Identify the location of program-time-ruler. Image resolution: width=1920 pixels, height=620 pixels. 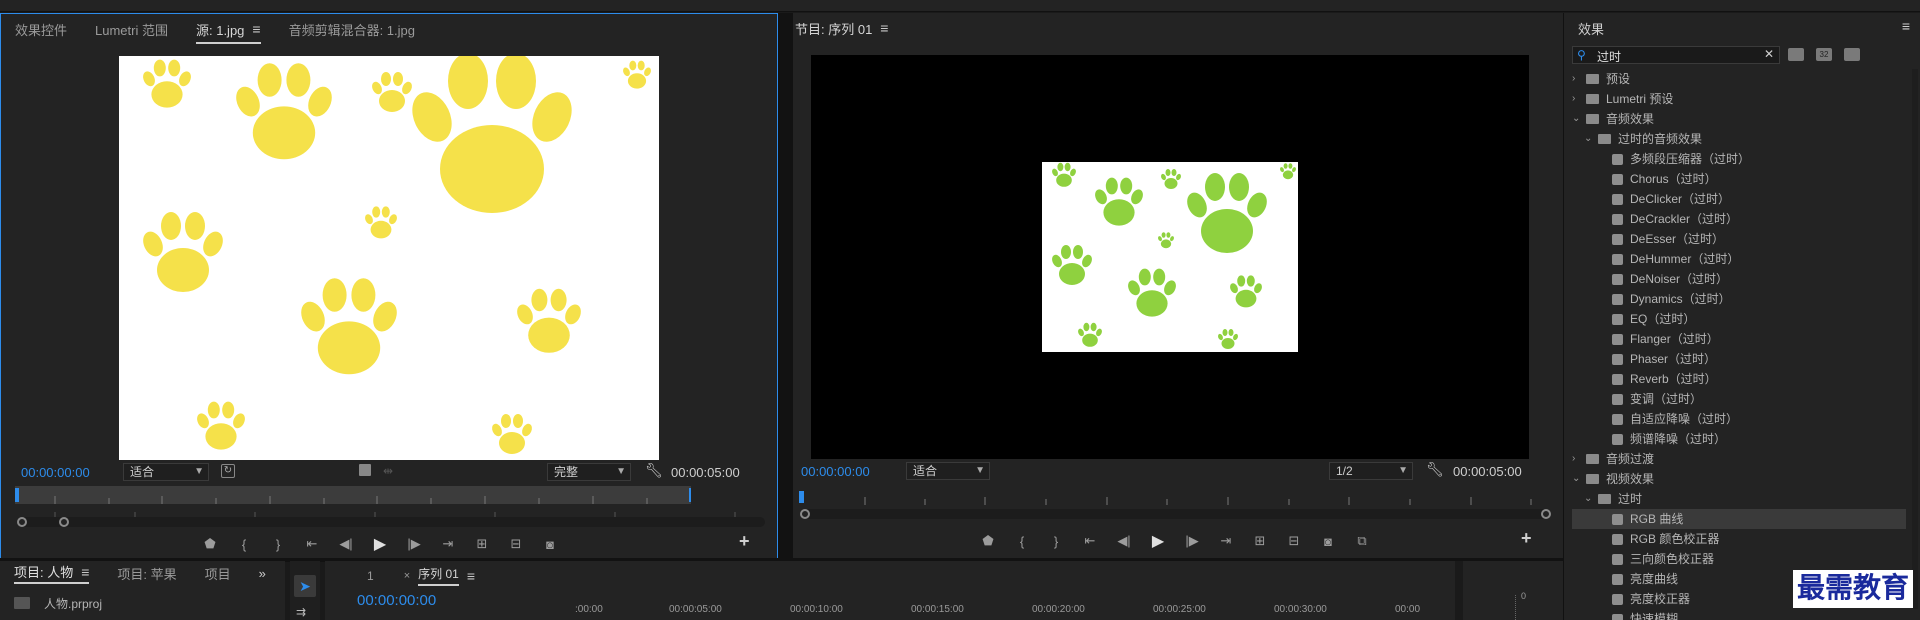
(1171, 498).